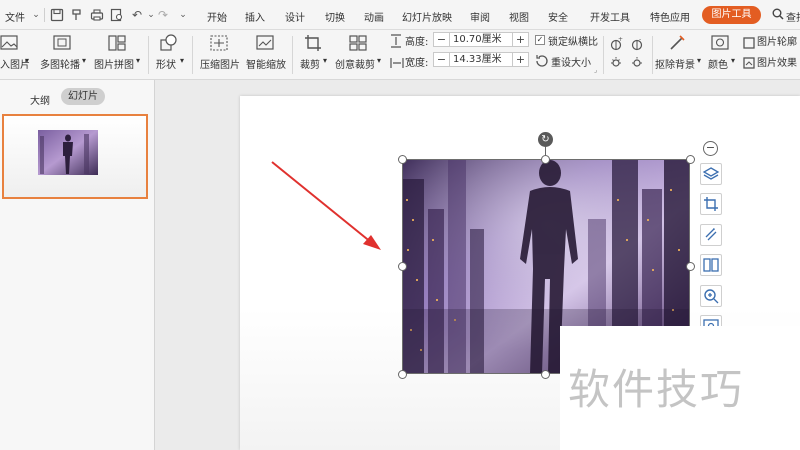 The width and height of the screenshot is (800, 450). What do you see at coordinates (637, 45) in the screenshot?
I see `contrast-down-icon: -` at bounding box center [637, 45].